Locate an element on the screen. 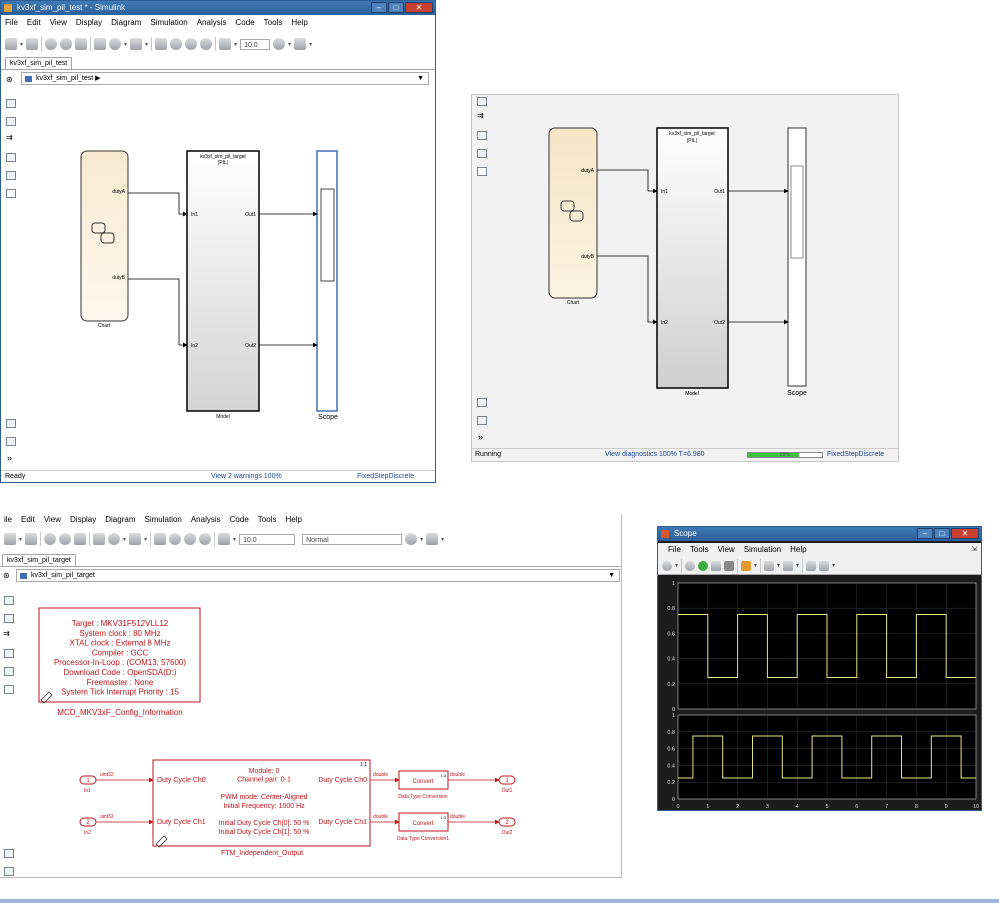 This screenshot has width=999, height=903. model-port-out1: Out1 is located at coordinates (719, 192).